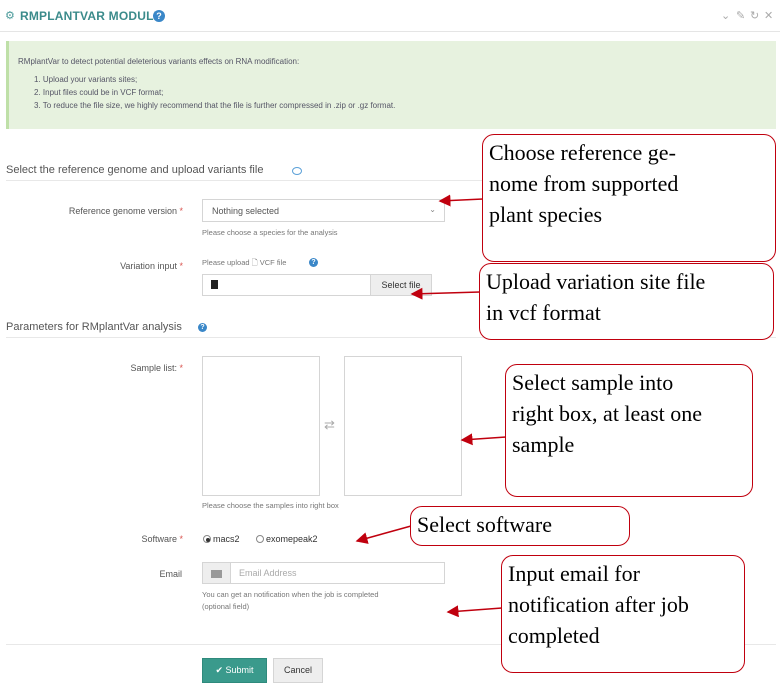 This screenshot has width=780, height=685. What do you see at coordinates (401, 285) in the screenshot?
I see `select-file-button: Select file` at bounding box center [401, 285].